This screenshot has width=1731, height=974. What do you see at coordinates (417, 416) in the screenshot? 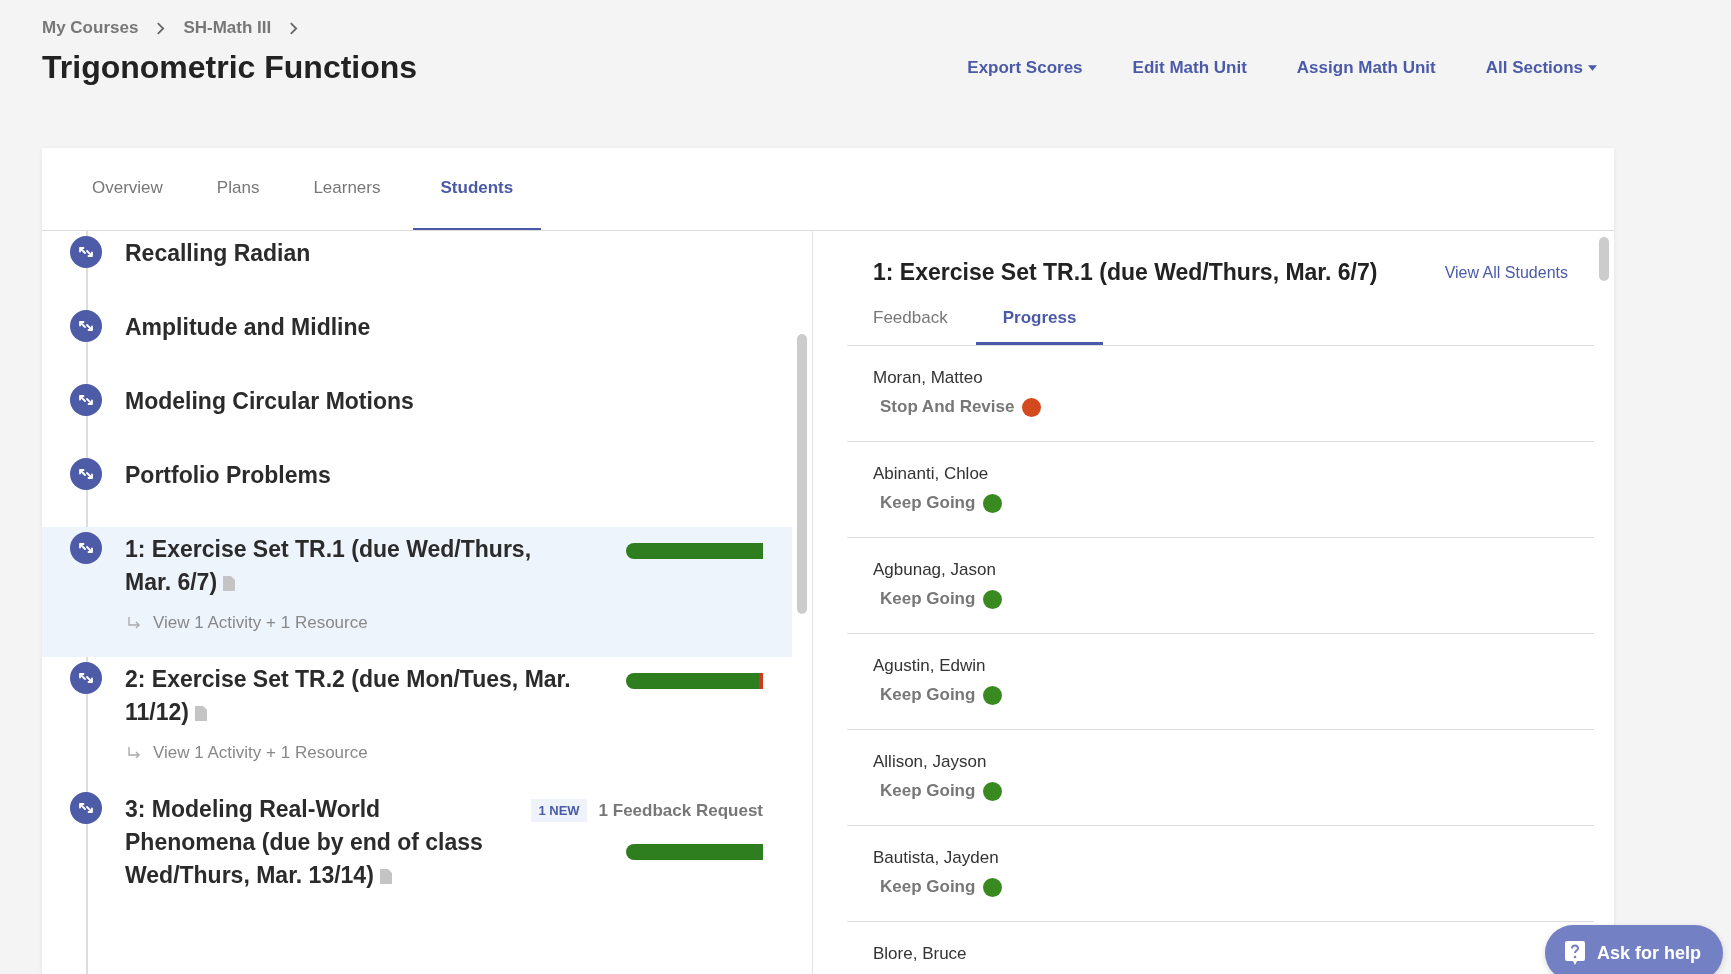
I see `unit-row: Modeling Circular Motions` at bounding box center [417, 416].